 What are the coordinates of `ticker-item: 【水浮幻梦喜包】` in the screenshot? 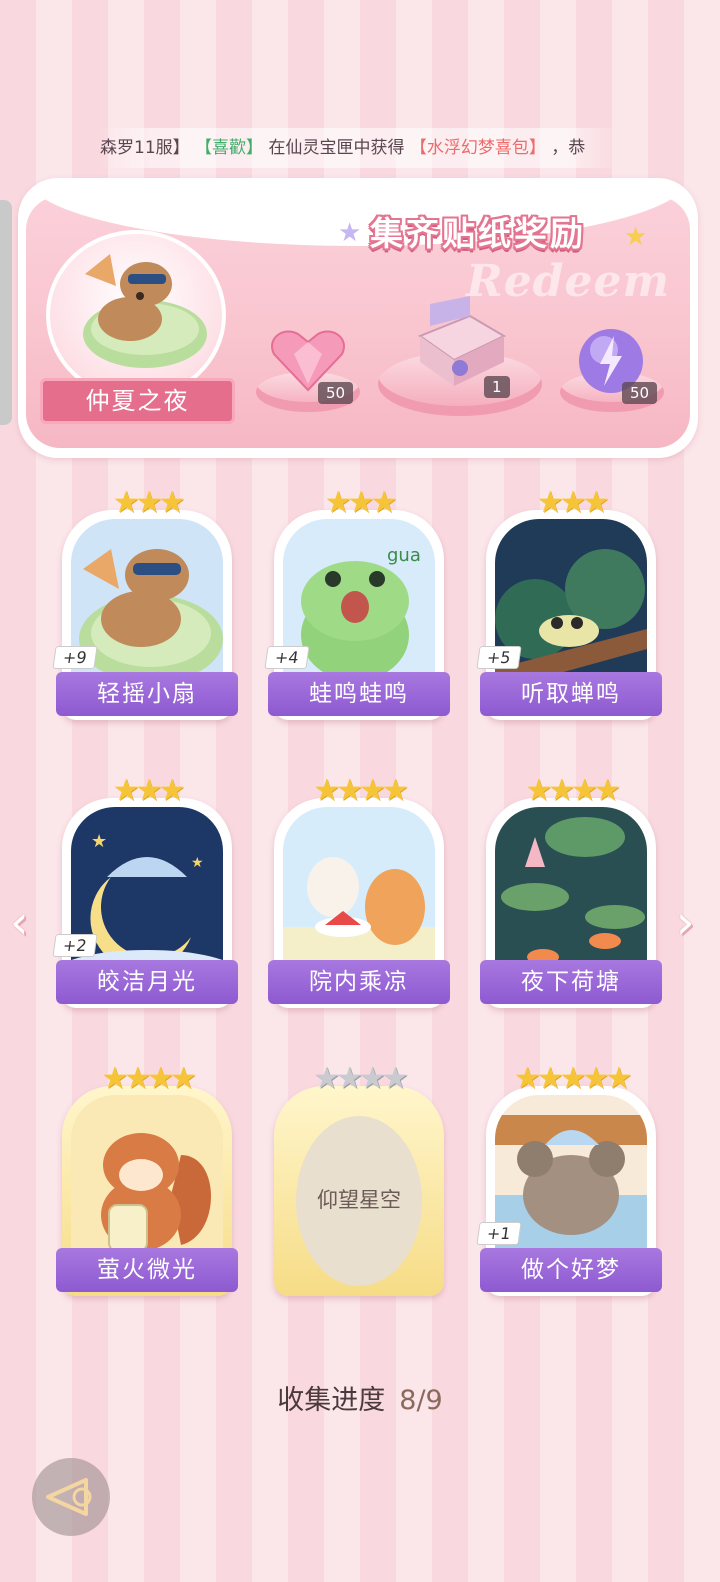 It's located at (477, 148).